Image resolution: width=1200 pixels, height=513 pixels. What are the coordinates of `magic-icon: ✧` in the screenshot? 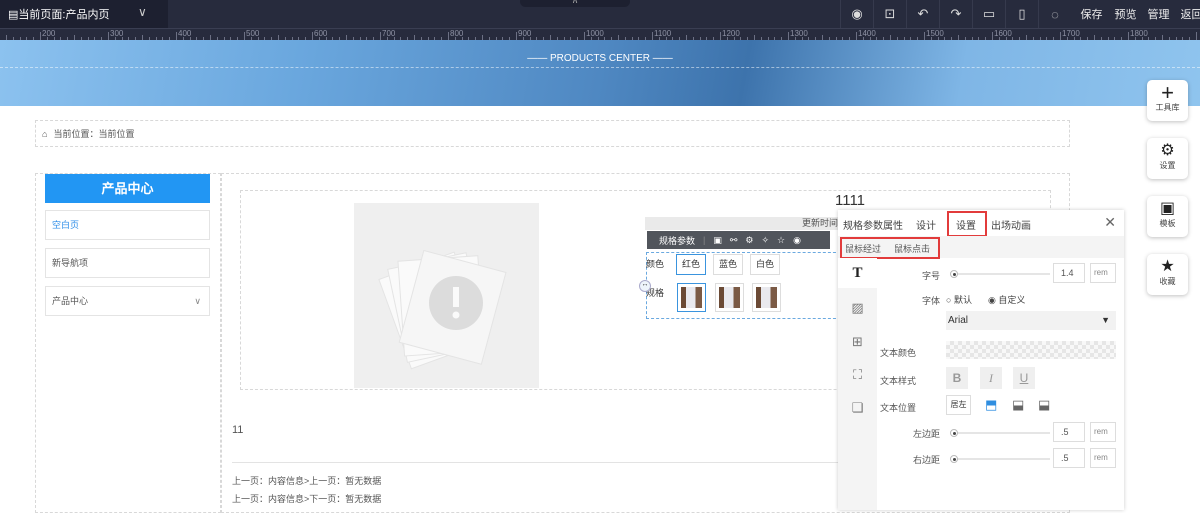 It's located at (766, 240).